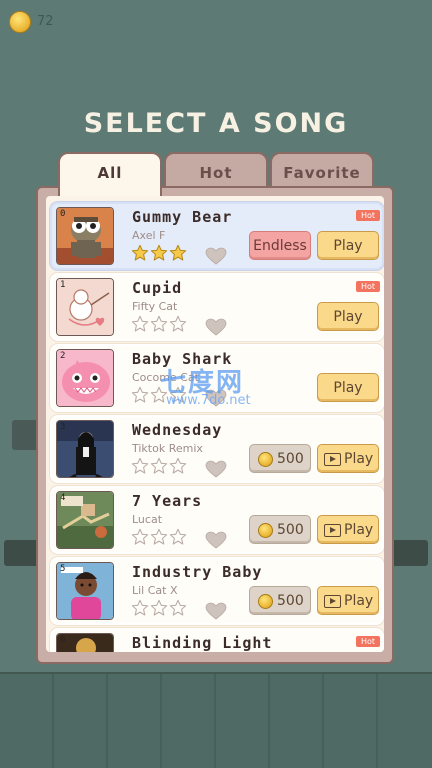 The image size is (432, 768). Describe the element at coordinates (63, 356) in the screenshot. I see `song-index: 2` at that location.